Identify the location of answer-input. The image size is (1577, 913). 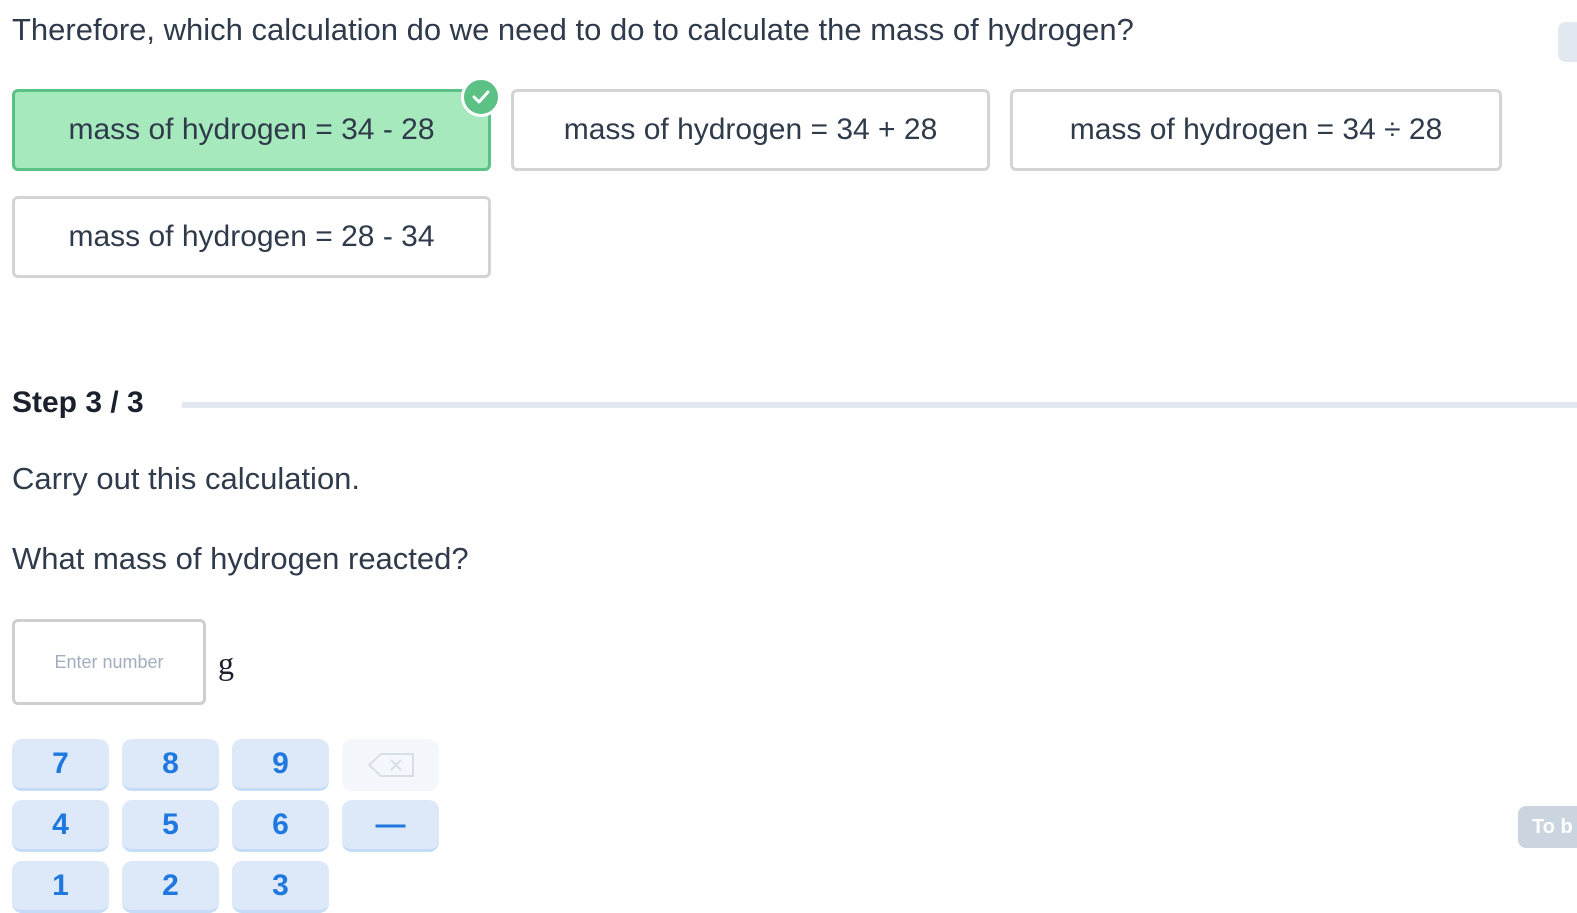
(109, 662).